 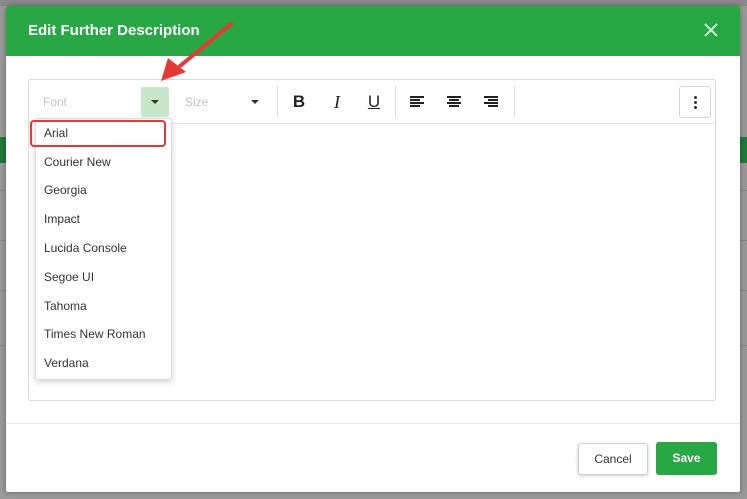 I want to click on font-option: Verdana, so click(x=103, y=363).